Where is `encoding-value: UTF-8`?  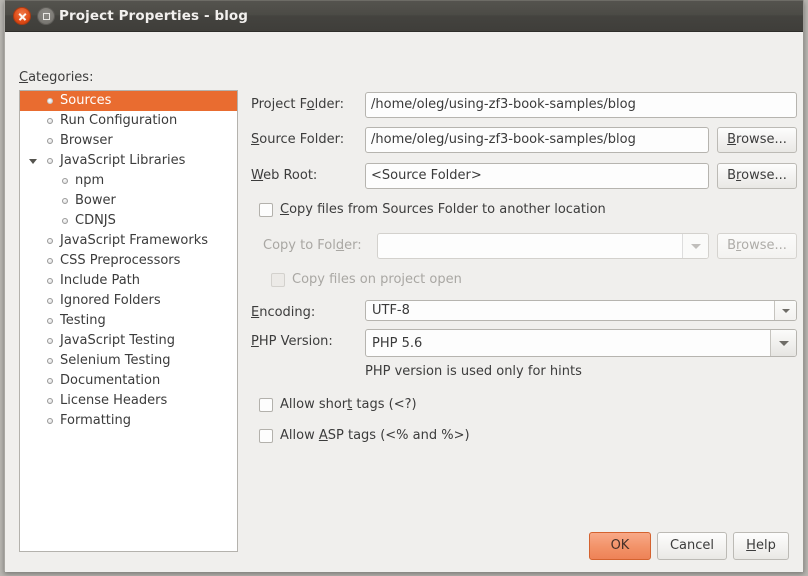 encoding-value: UTF-8 is located at coordinates (391, 310).